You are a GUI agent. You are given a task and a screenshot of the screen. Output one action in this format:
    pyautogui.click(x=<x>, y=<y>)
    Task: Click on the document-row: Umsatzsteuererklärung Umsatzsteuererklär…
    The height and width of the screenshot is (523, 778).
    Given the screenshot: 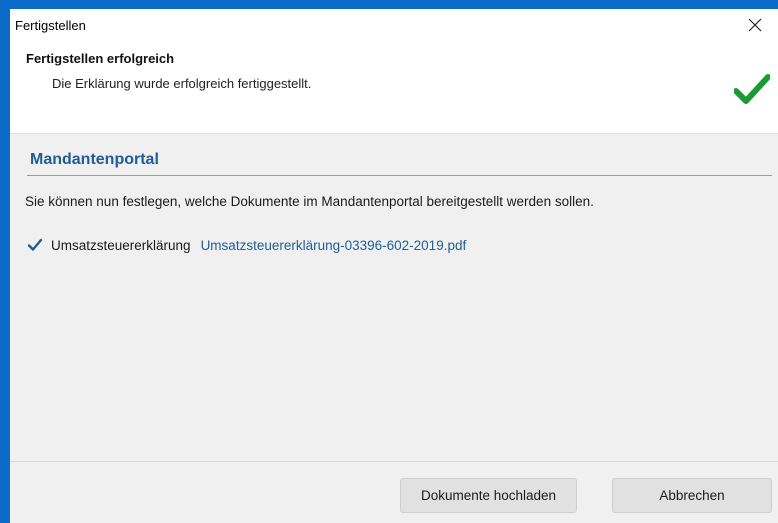 What is the action you would take?
    pyautogui.click(x=246, y=245)
    